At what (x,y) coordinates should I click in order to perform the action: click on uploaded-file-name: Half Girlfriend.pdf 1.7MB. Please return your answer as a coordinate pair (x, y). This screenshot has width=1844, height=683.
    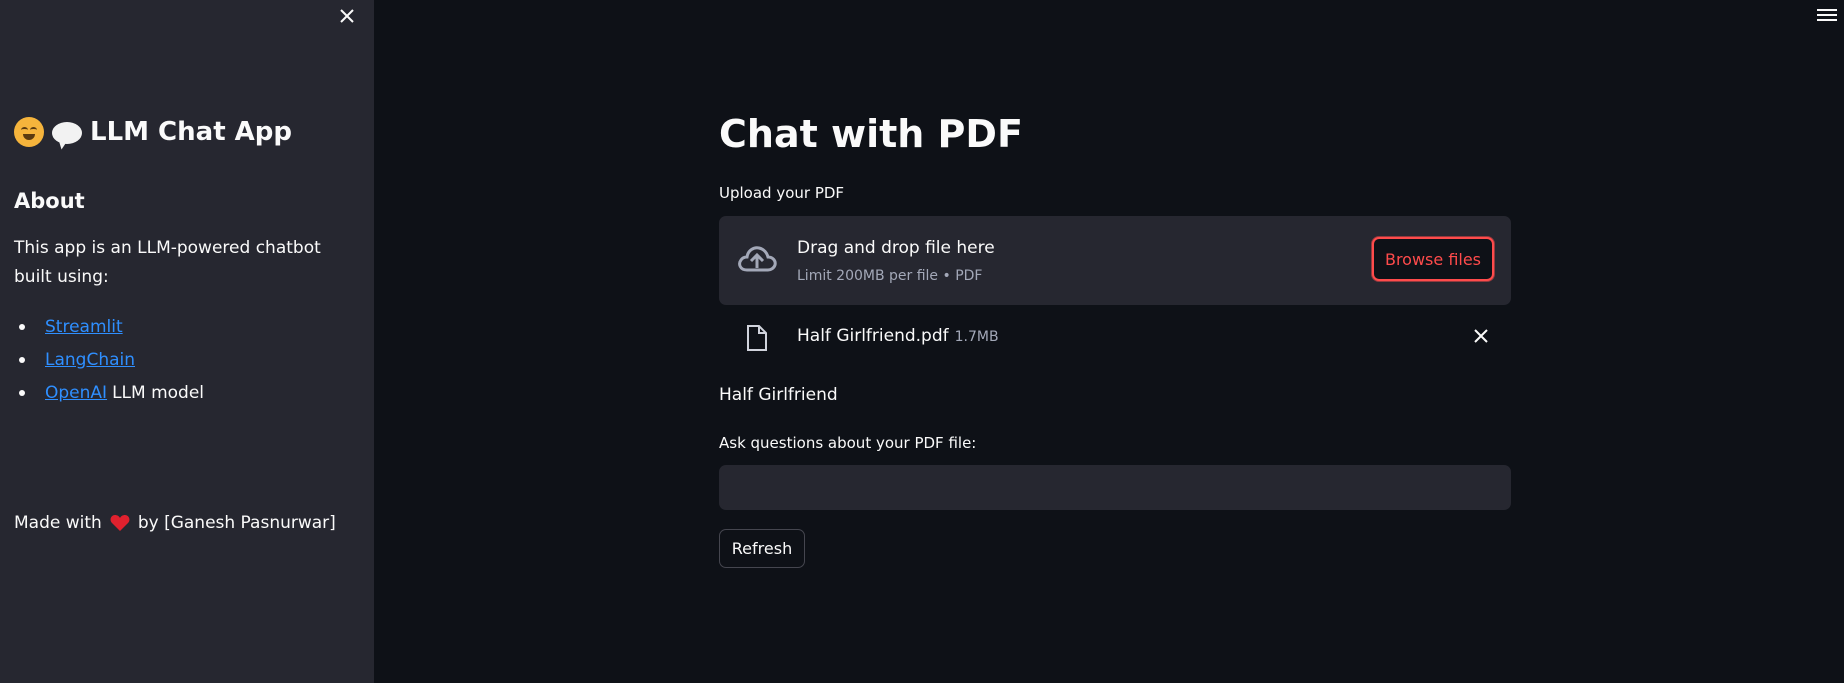
    Looking at the image, I should click on (898, 336).